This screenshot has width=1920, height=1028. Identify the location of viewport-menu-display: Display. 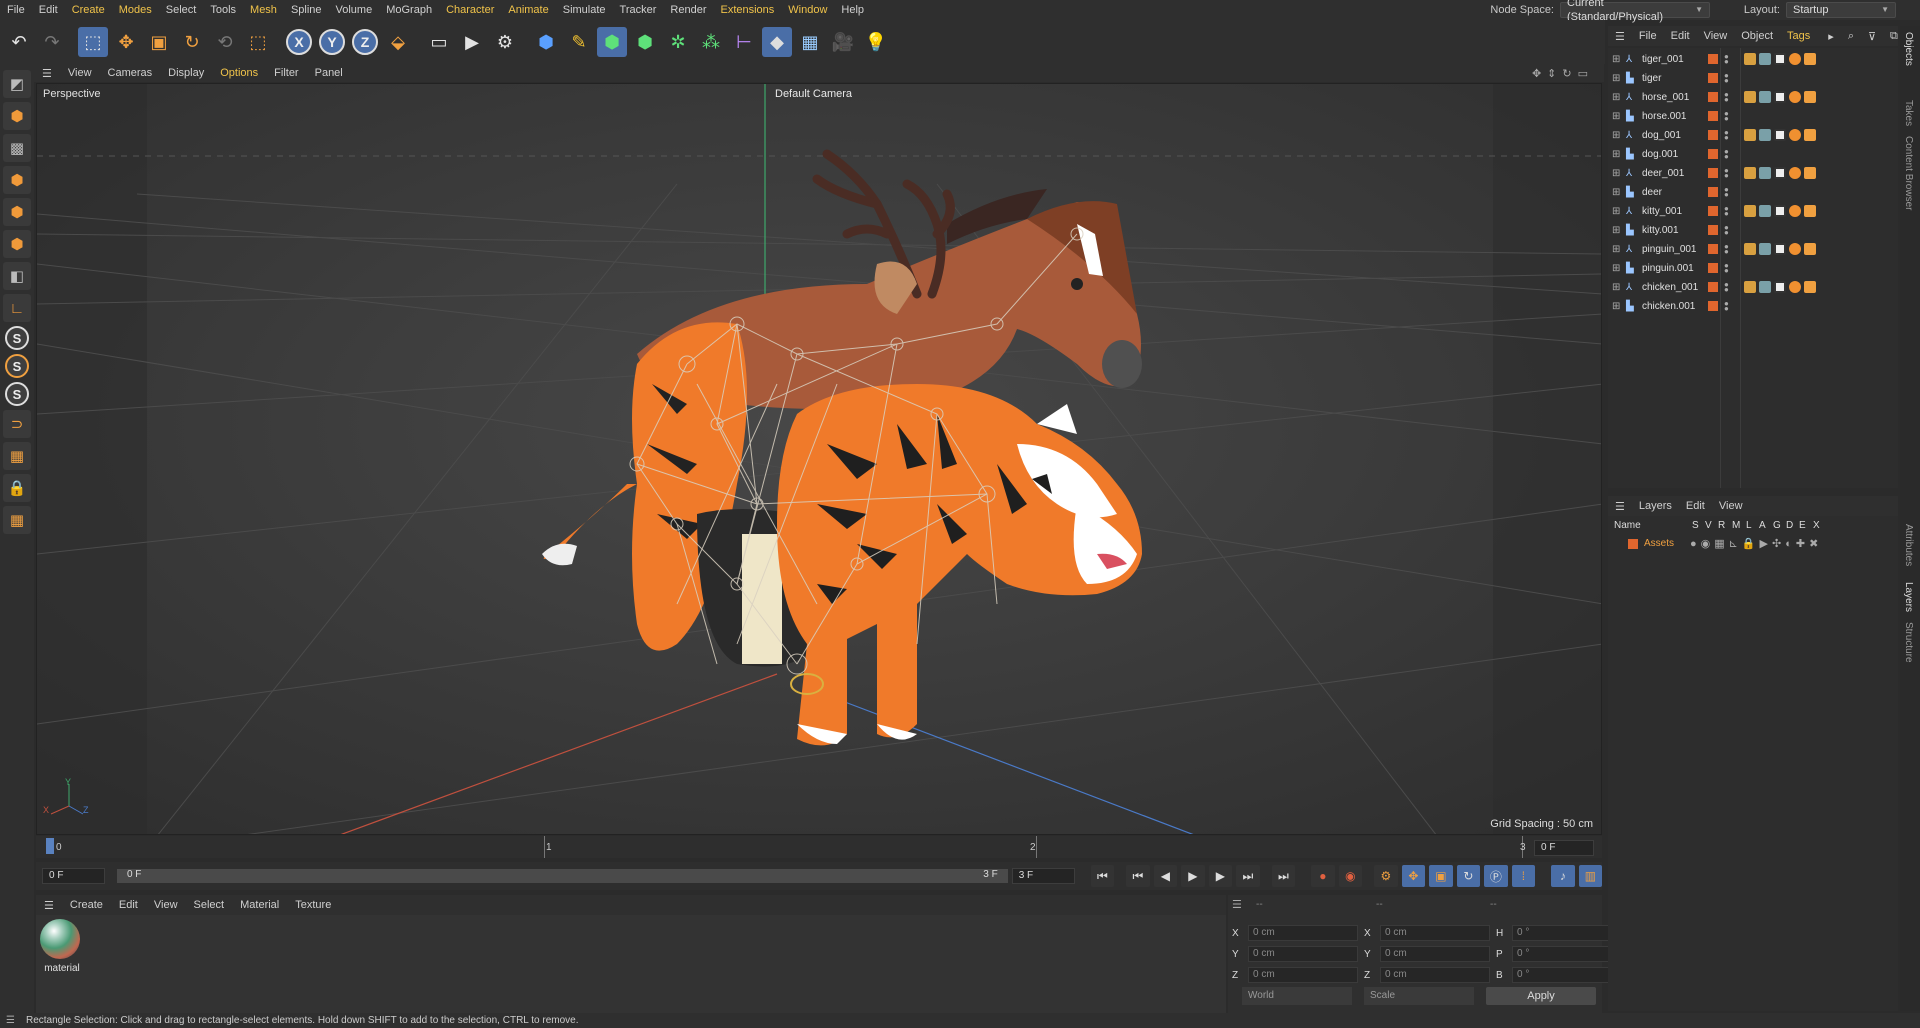
(186, 73).